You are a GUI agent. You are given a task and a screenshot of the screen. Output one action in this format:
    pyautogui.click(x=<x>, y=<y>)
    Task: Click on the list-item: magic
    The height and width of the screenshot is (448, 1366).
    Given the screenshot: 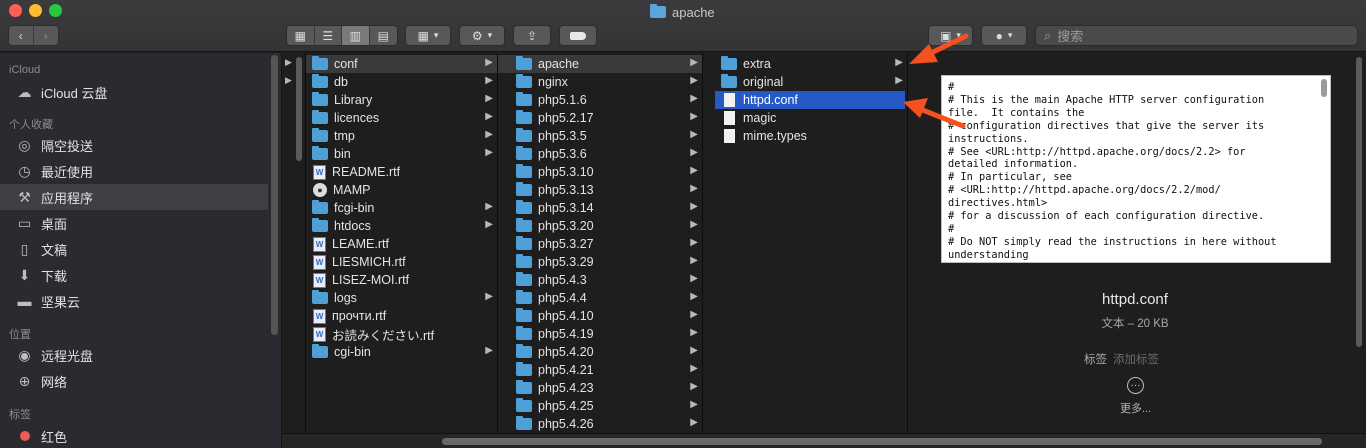 What is the action you would take?
    pyautogui.click(x=805, y=118)
    